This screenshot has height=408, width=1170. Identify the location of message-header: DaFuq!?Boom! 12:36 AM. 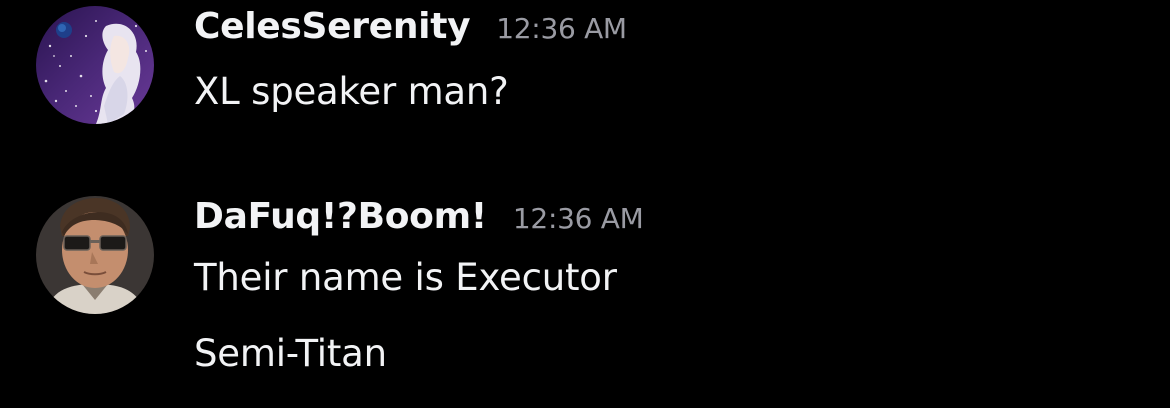
(419, 218).